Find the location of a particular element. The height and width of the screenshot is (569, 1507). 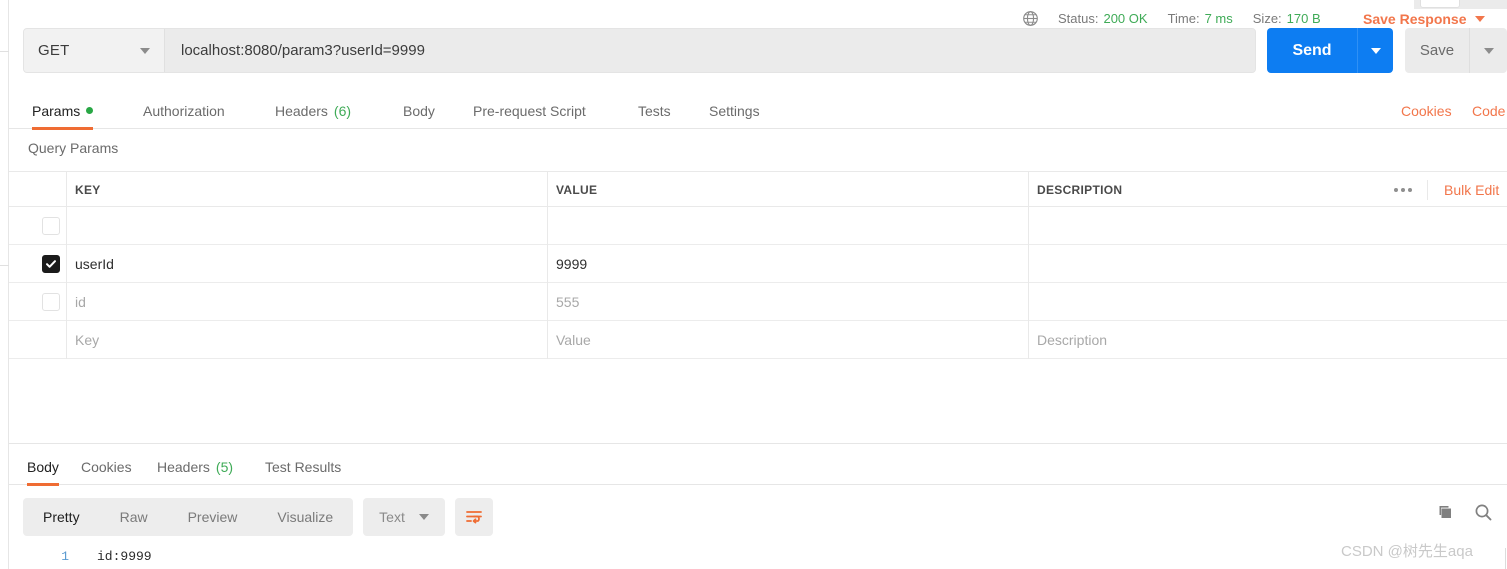

time-value: 7 ms is located at coordinates (1218, 18).